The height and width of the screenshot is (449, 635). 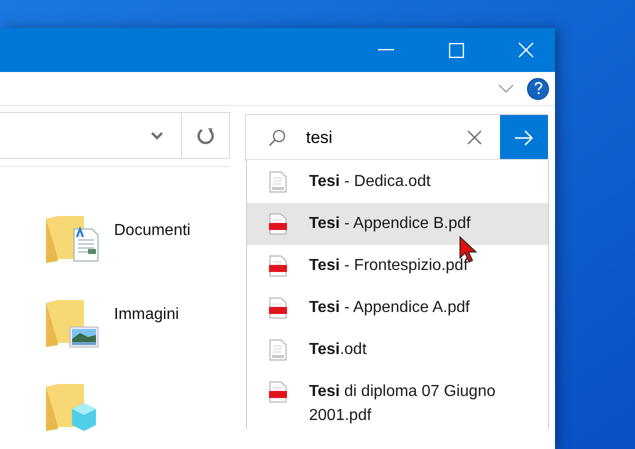 I want to click on maximize-icon, so click(x=456, y=50).